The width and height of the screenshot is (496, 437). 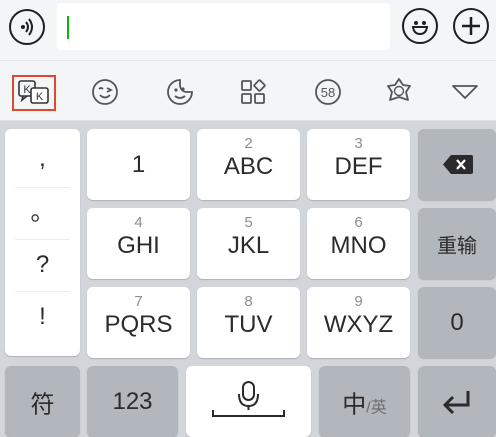 I want to click on apps-grid-button, so click(x=253, y=92).